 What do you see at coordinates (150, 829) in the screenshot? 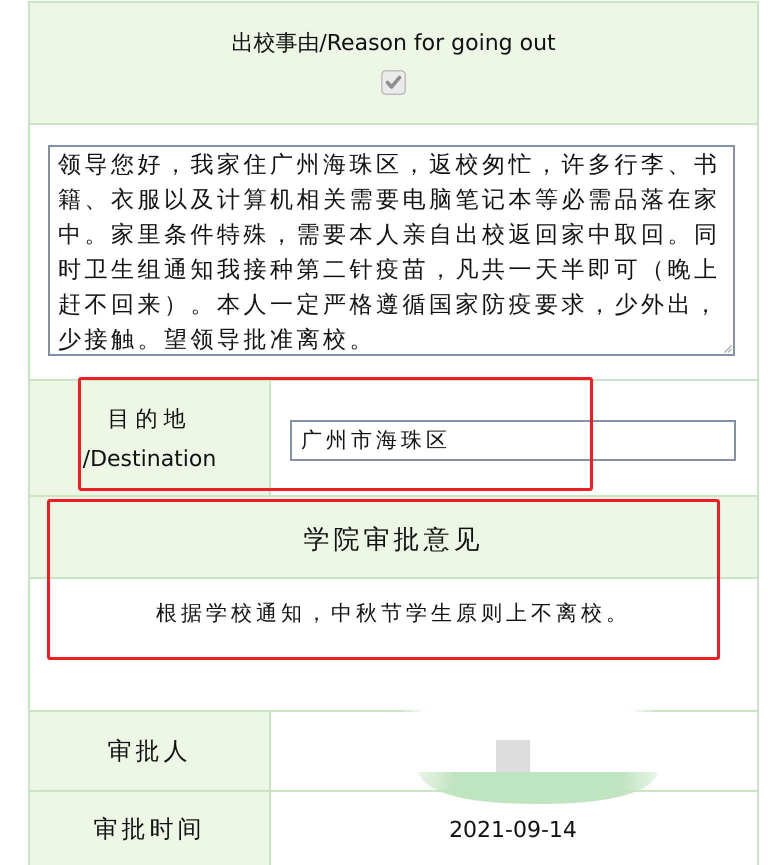
I see `row-label: 审批时间` at bounding box center [150, 829].